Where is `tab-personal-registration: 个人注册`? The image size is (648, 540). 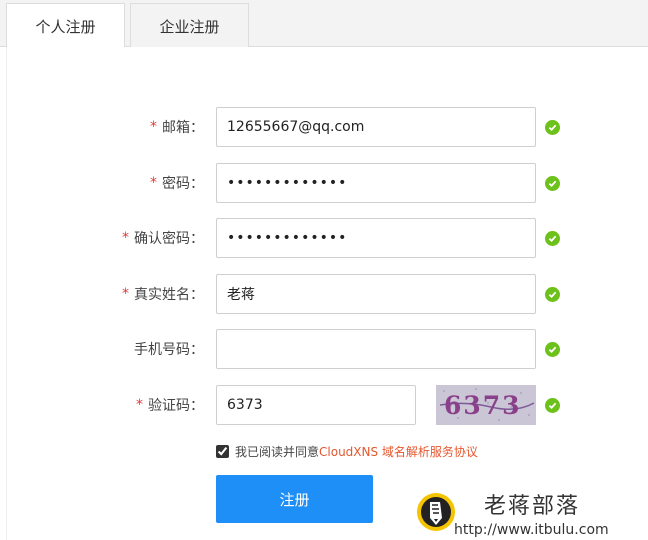 tab-personal-registration: 个人注册 is located at coordinates (65, 25).